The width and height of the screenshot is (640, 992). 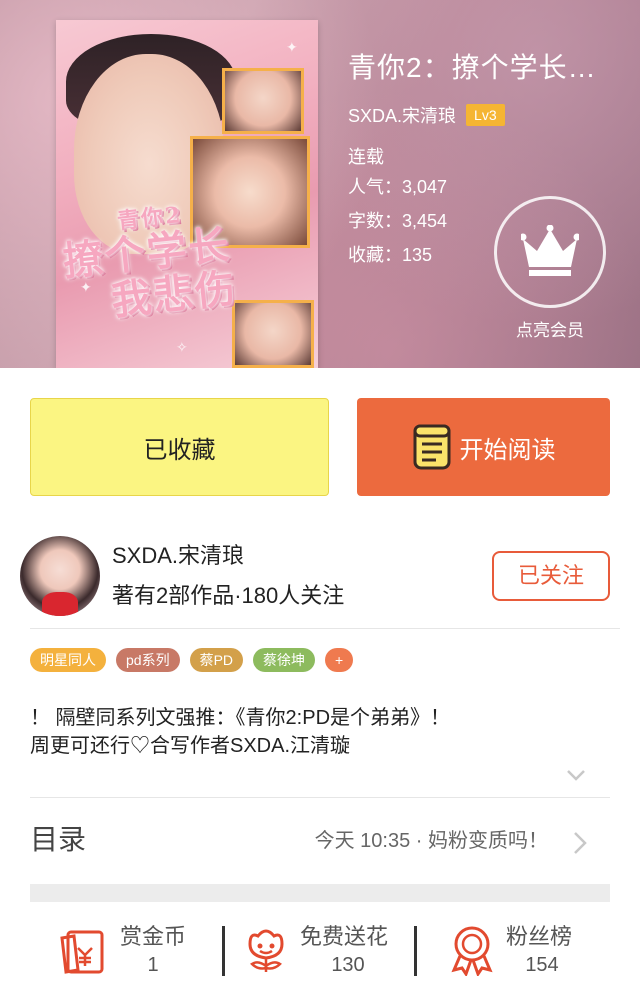 What do you see at coordinates (148, 660) in the screenshot?
I see `tag-chip: pd系列` at bounding box center [148, 660].